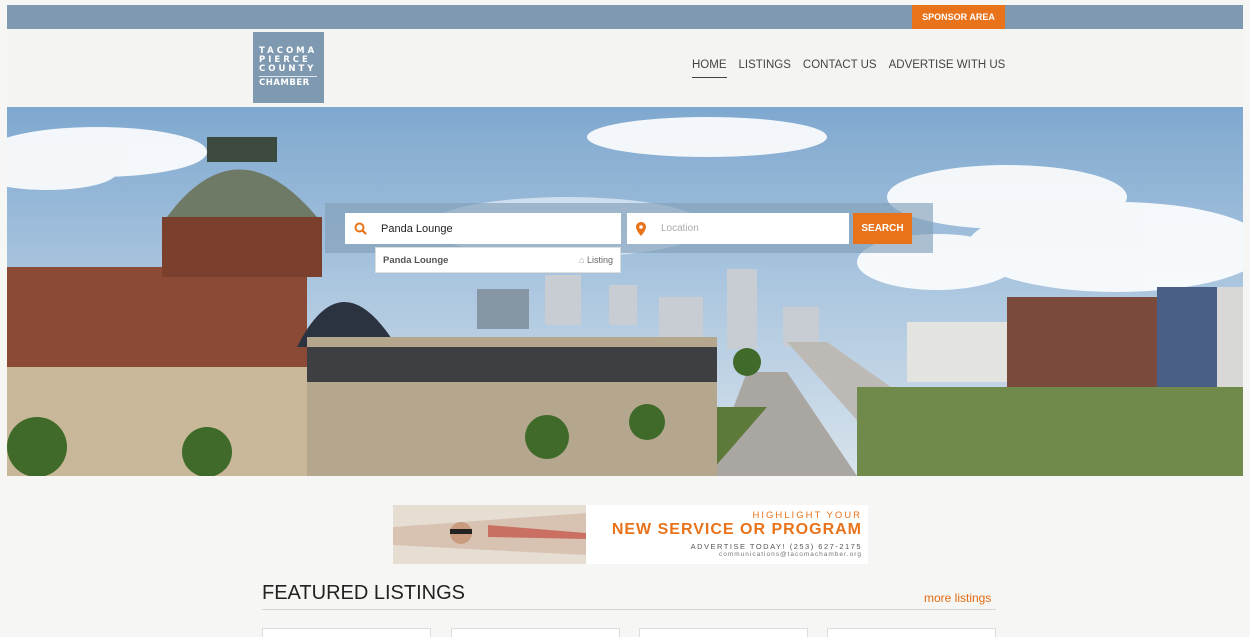 This screenshot has width=1250, height=637. I want to click on search-suggestion: Panda Lounge ⌂ Listing, so click(498, 260).